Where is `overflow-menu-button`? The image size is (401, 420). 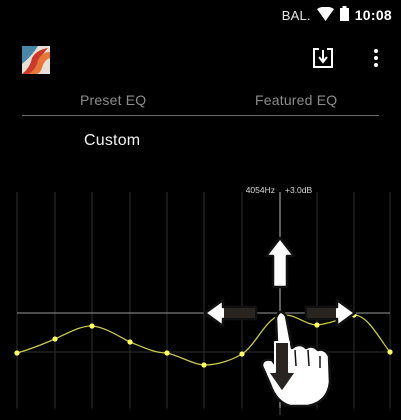
overflow-menu-button is located at coordinates (376, 59).